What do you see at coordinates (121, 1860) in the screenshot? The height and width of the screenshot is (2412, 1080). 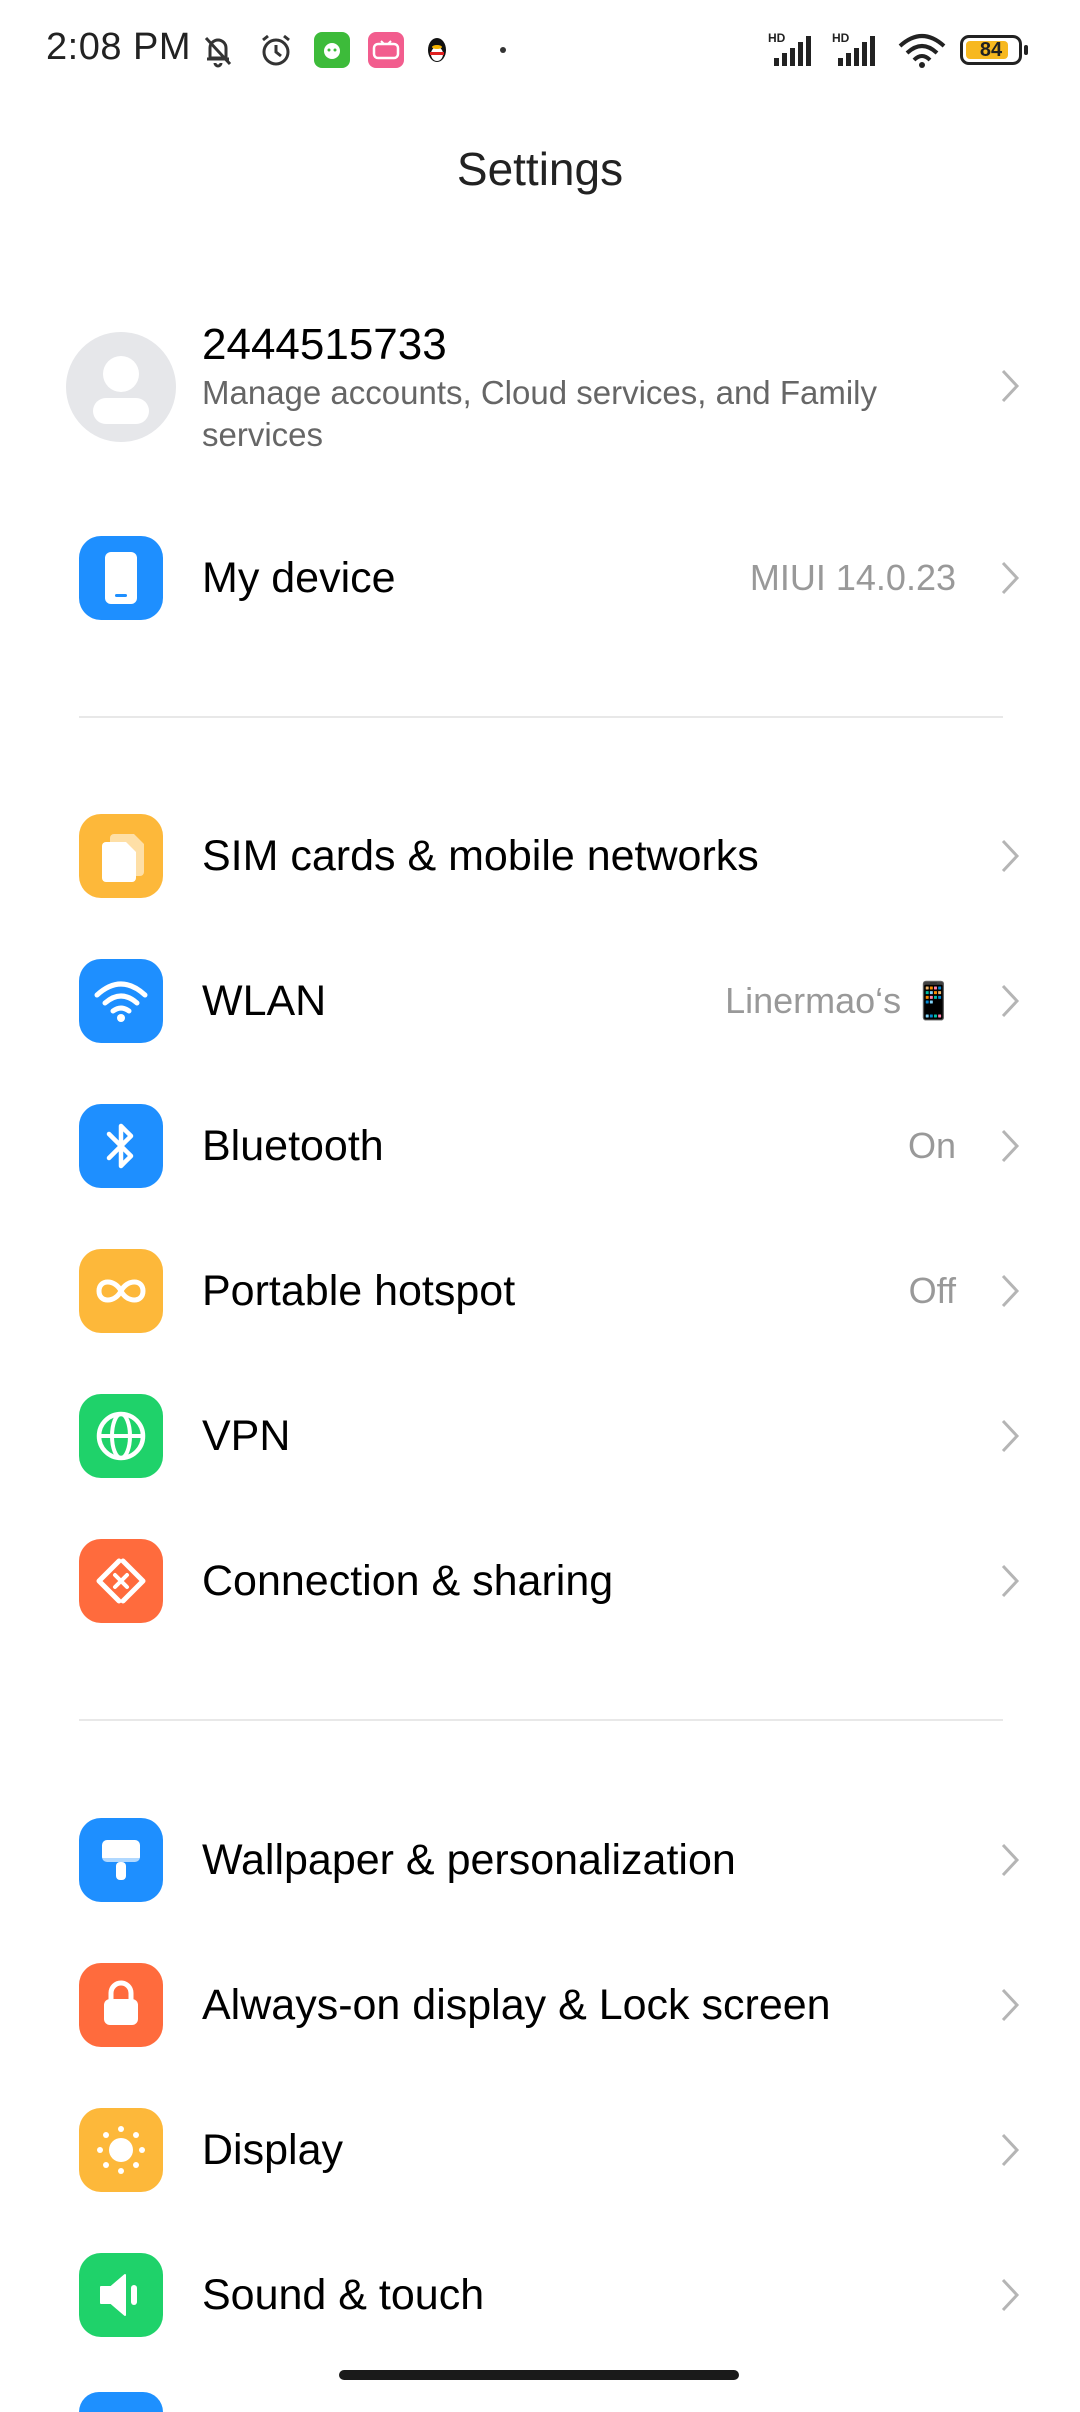 I see `wallpaper-icon` at bounding box center [121, 1860].